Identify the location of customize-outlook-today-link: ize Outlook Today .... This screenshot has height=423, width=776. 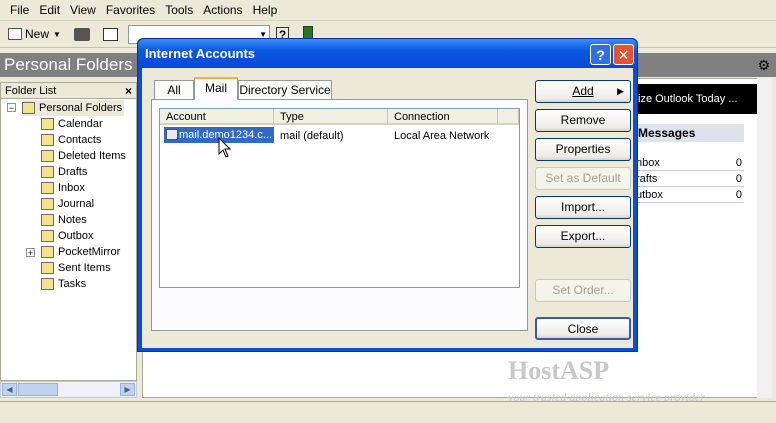
(704, 99).